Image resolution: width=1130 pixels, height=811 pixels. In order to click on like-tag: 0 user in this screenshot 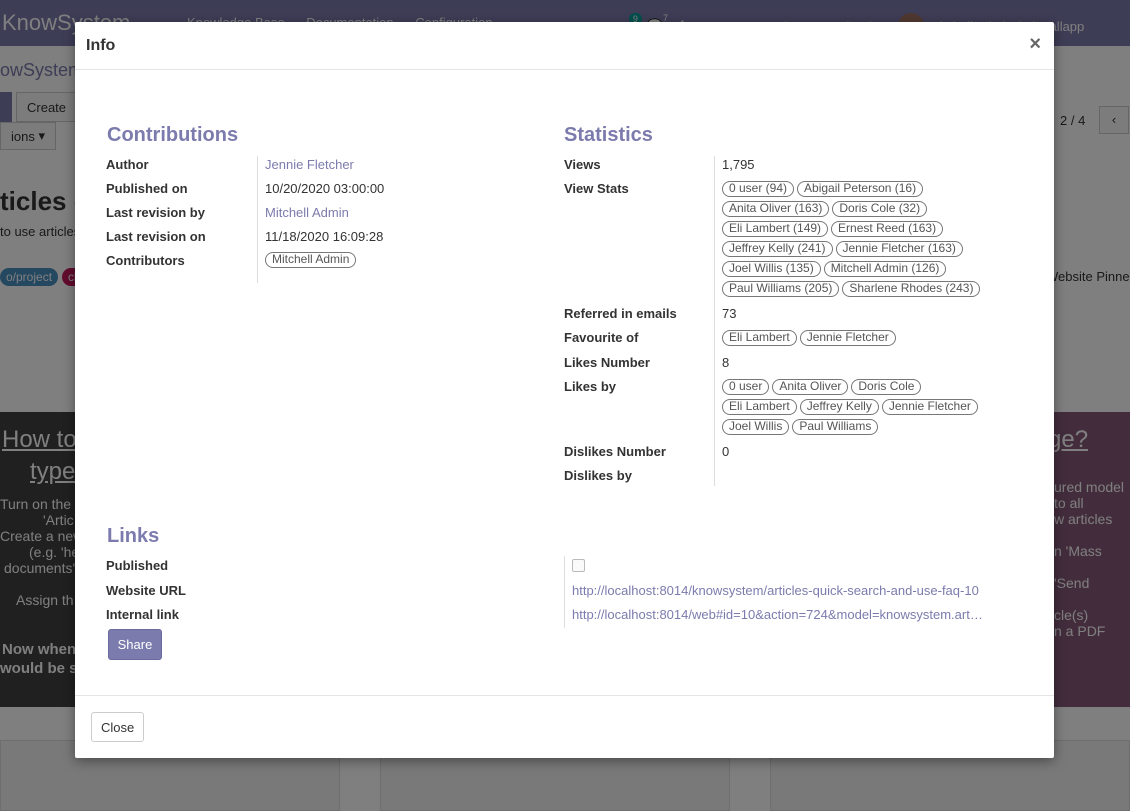, I will do `click(746, 387)`.